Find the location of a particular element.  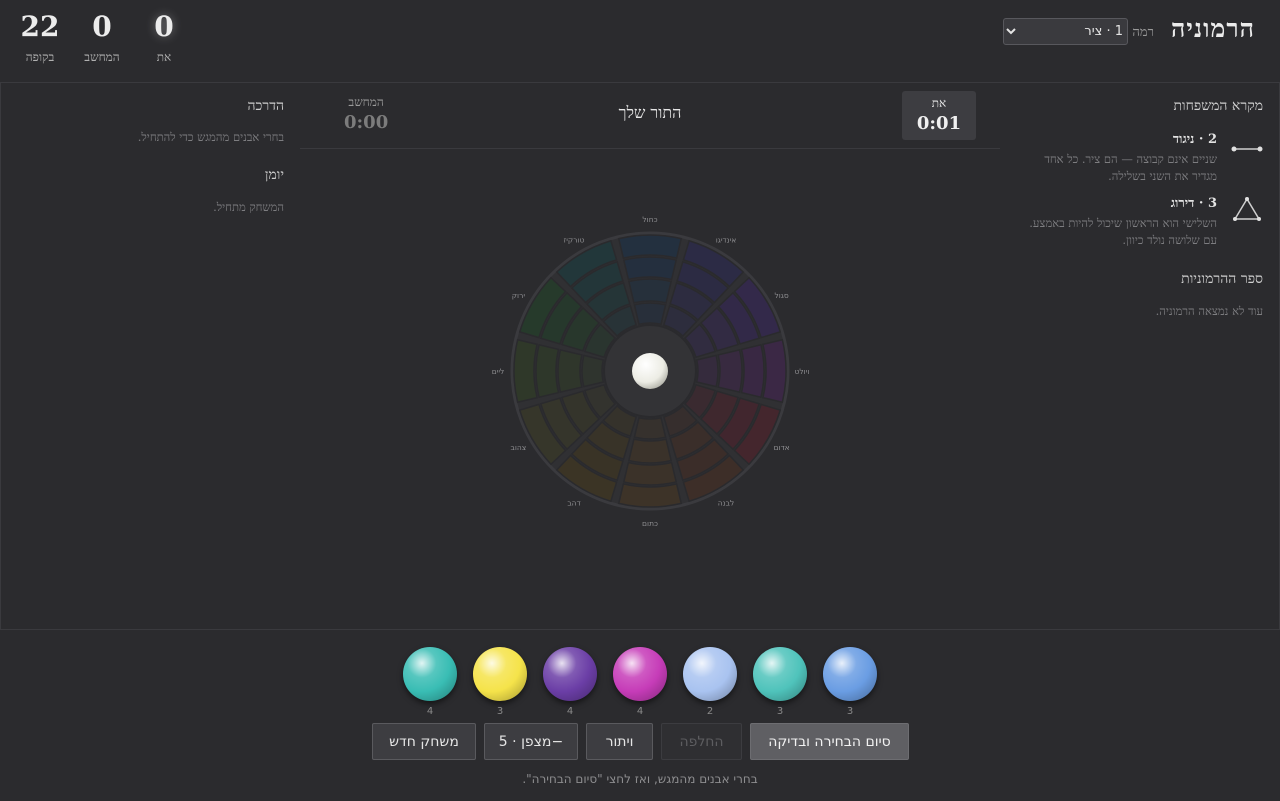

scoreboard: 0 את 0 המחשב 22 בקופה is located at coordinates (102, 36).